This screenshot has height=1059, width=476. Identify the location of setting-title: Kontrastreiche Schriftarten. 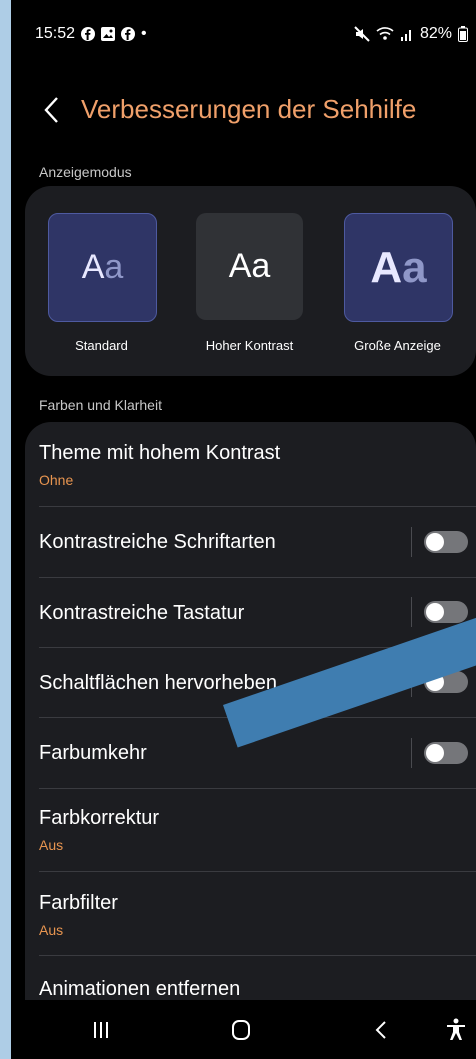
(157, 542).